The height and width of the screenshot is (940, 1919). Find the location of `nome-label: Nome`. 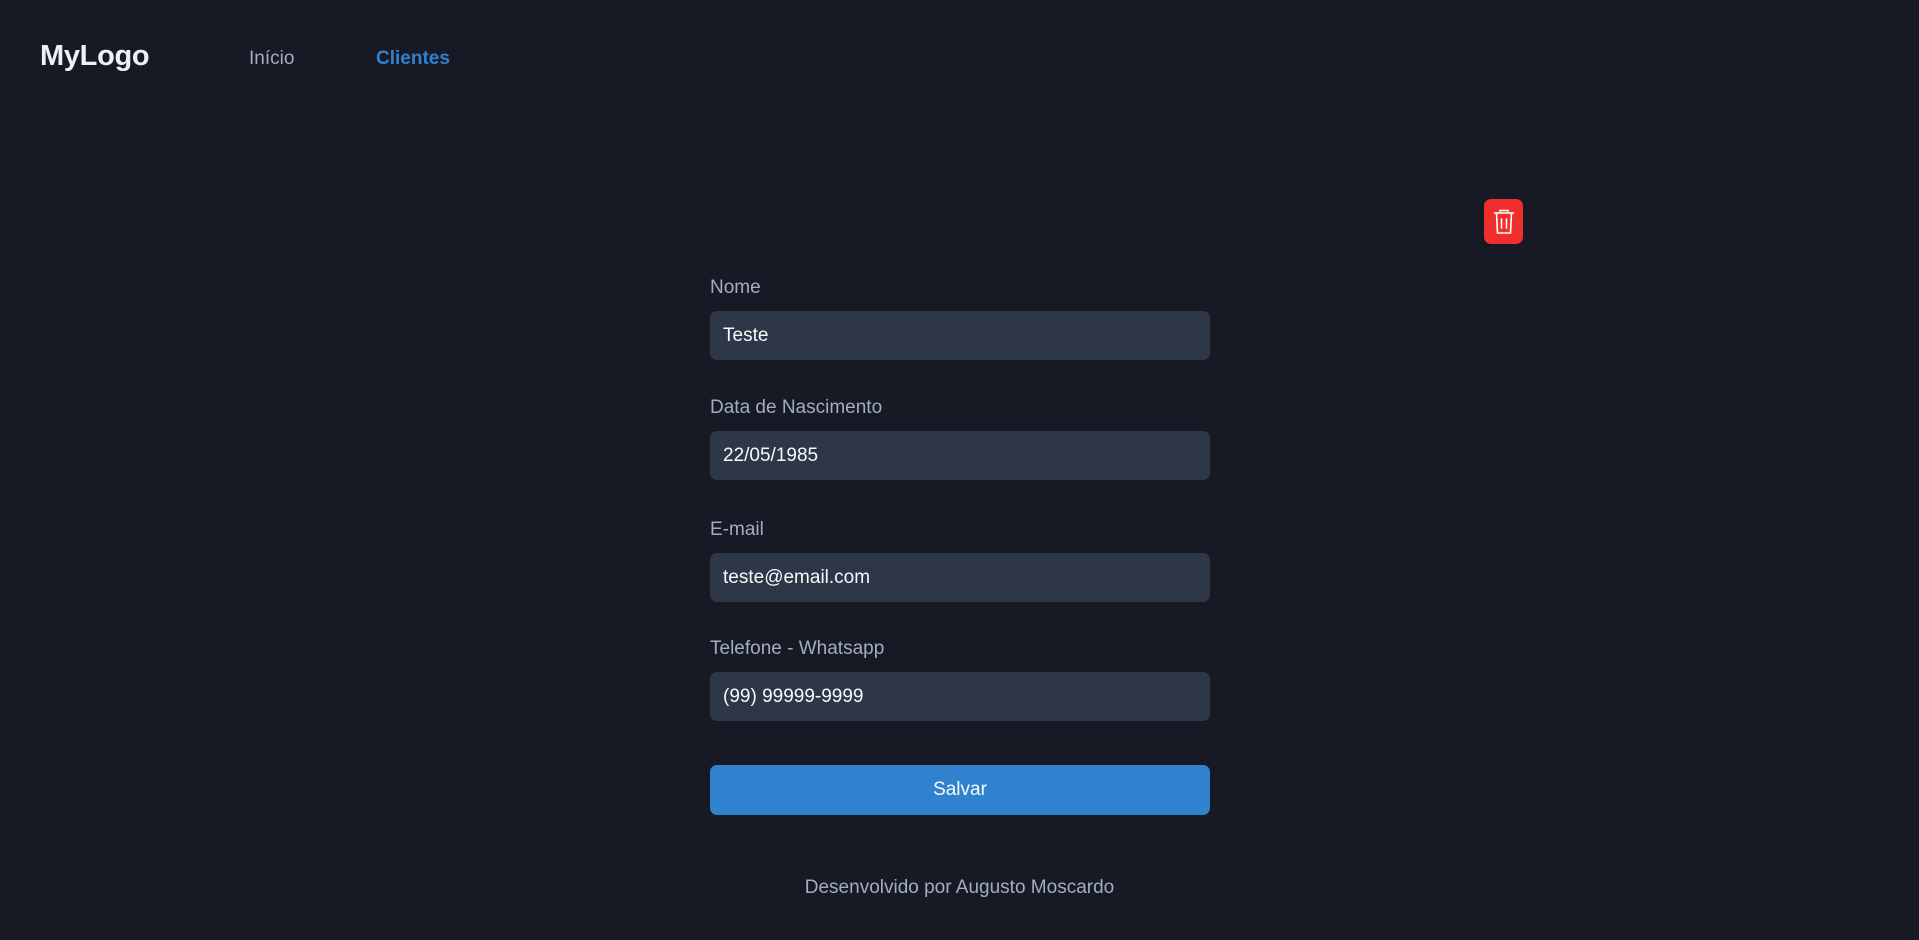

nome-label: Nome is located at coordinates (735, 287).